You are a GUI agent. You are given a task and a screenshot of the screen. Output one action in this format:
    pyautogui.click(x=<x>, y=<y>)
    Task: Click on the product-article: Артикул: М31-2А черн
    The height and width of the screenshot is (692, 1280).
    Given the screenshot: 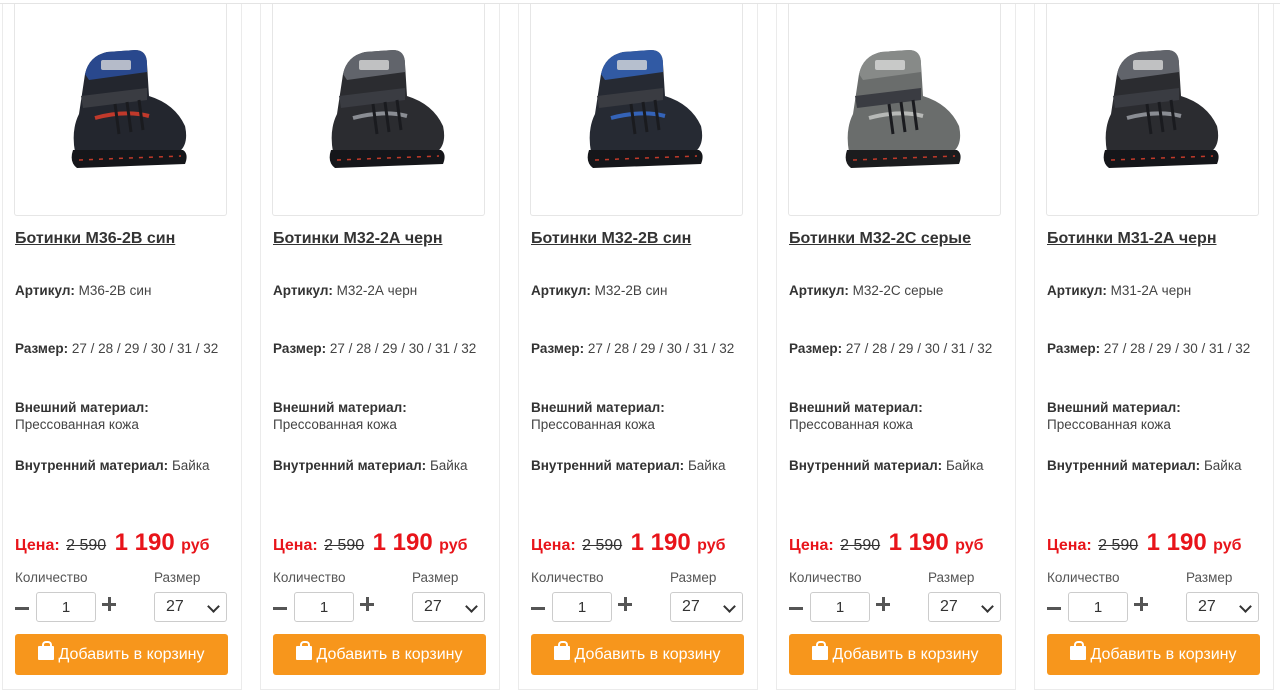 What is the action you would take?
    pyautogui.click(x=1156, y=290)
    